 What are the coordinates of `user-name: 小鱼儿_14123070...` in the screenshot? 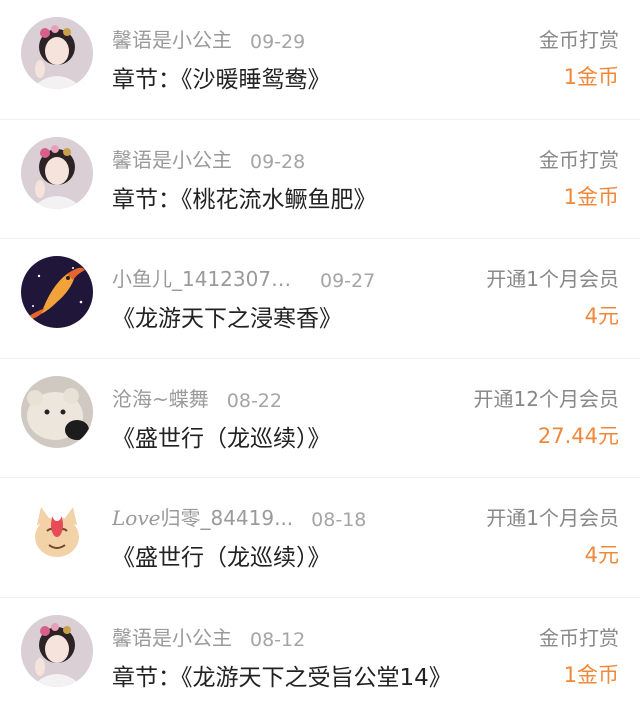 It's located at (207, 277).